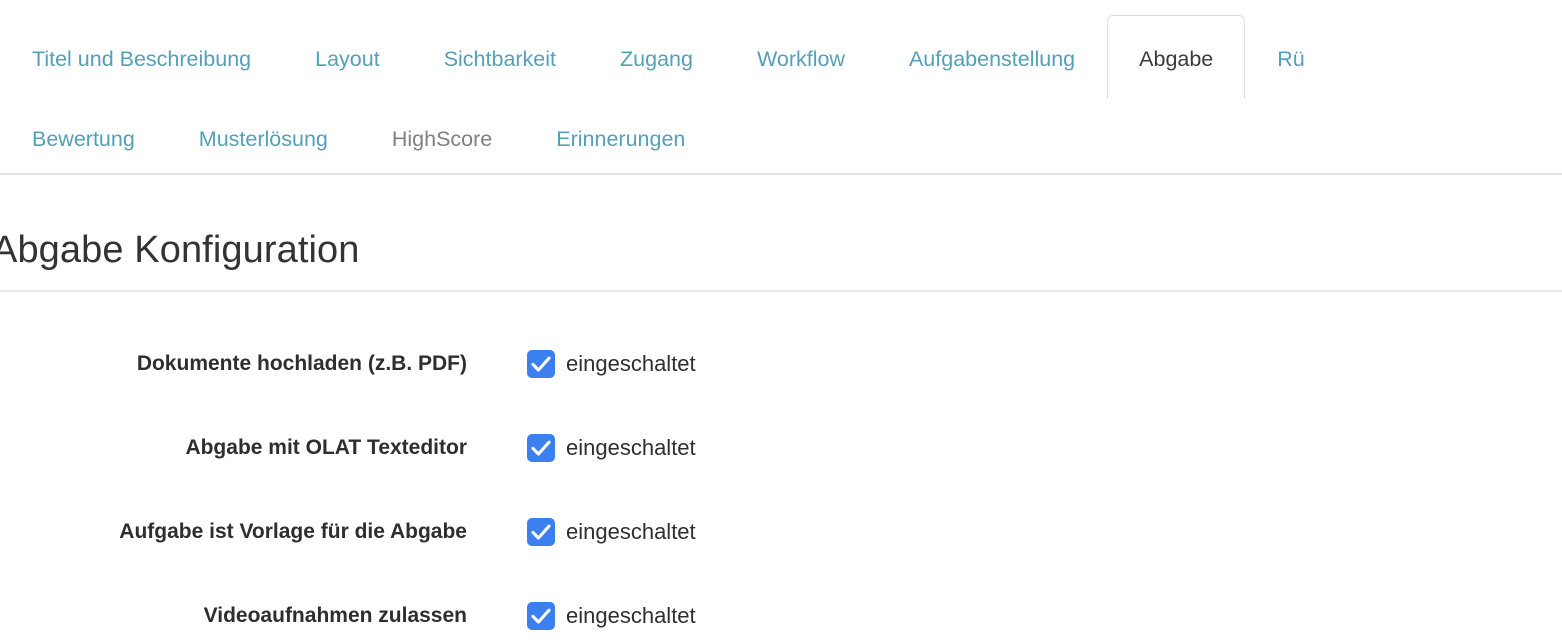  Describe the element at coordinates (442, 139) in the screenshot. I see `tab-highscore: HighScore` at that location.